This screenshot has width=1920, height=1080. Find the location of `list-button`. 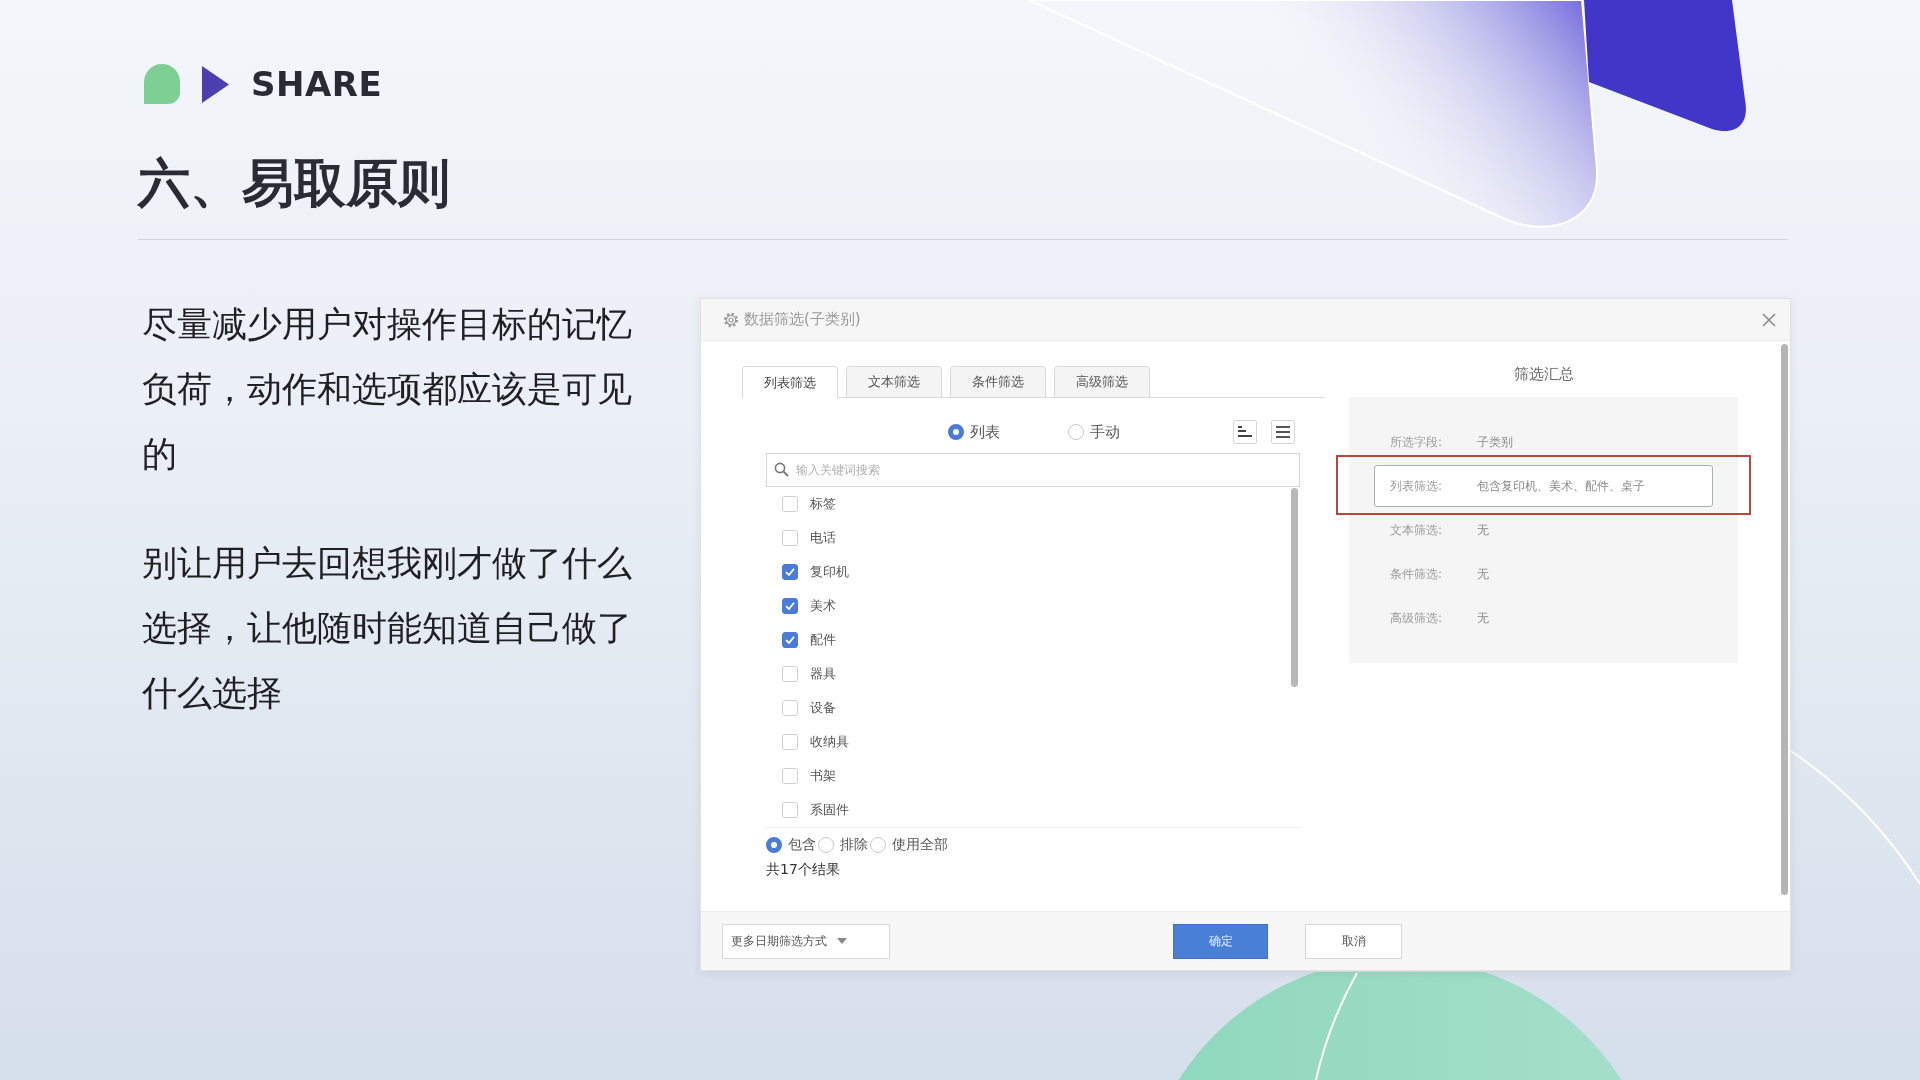

list-button is located at coordinates (1283, 432).